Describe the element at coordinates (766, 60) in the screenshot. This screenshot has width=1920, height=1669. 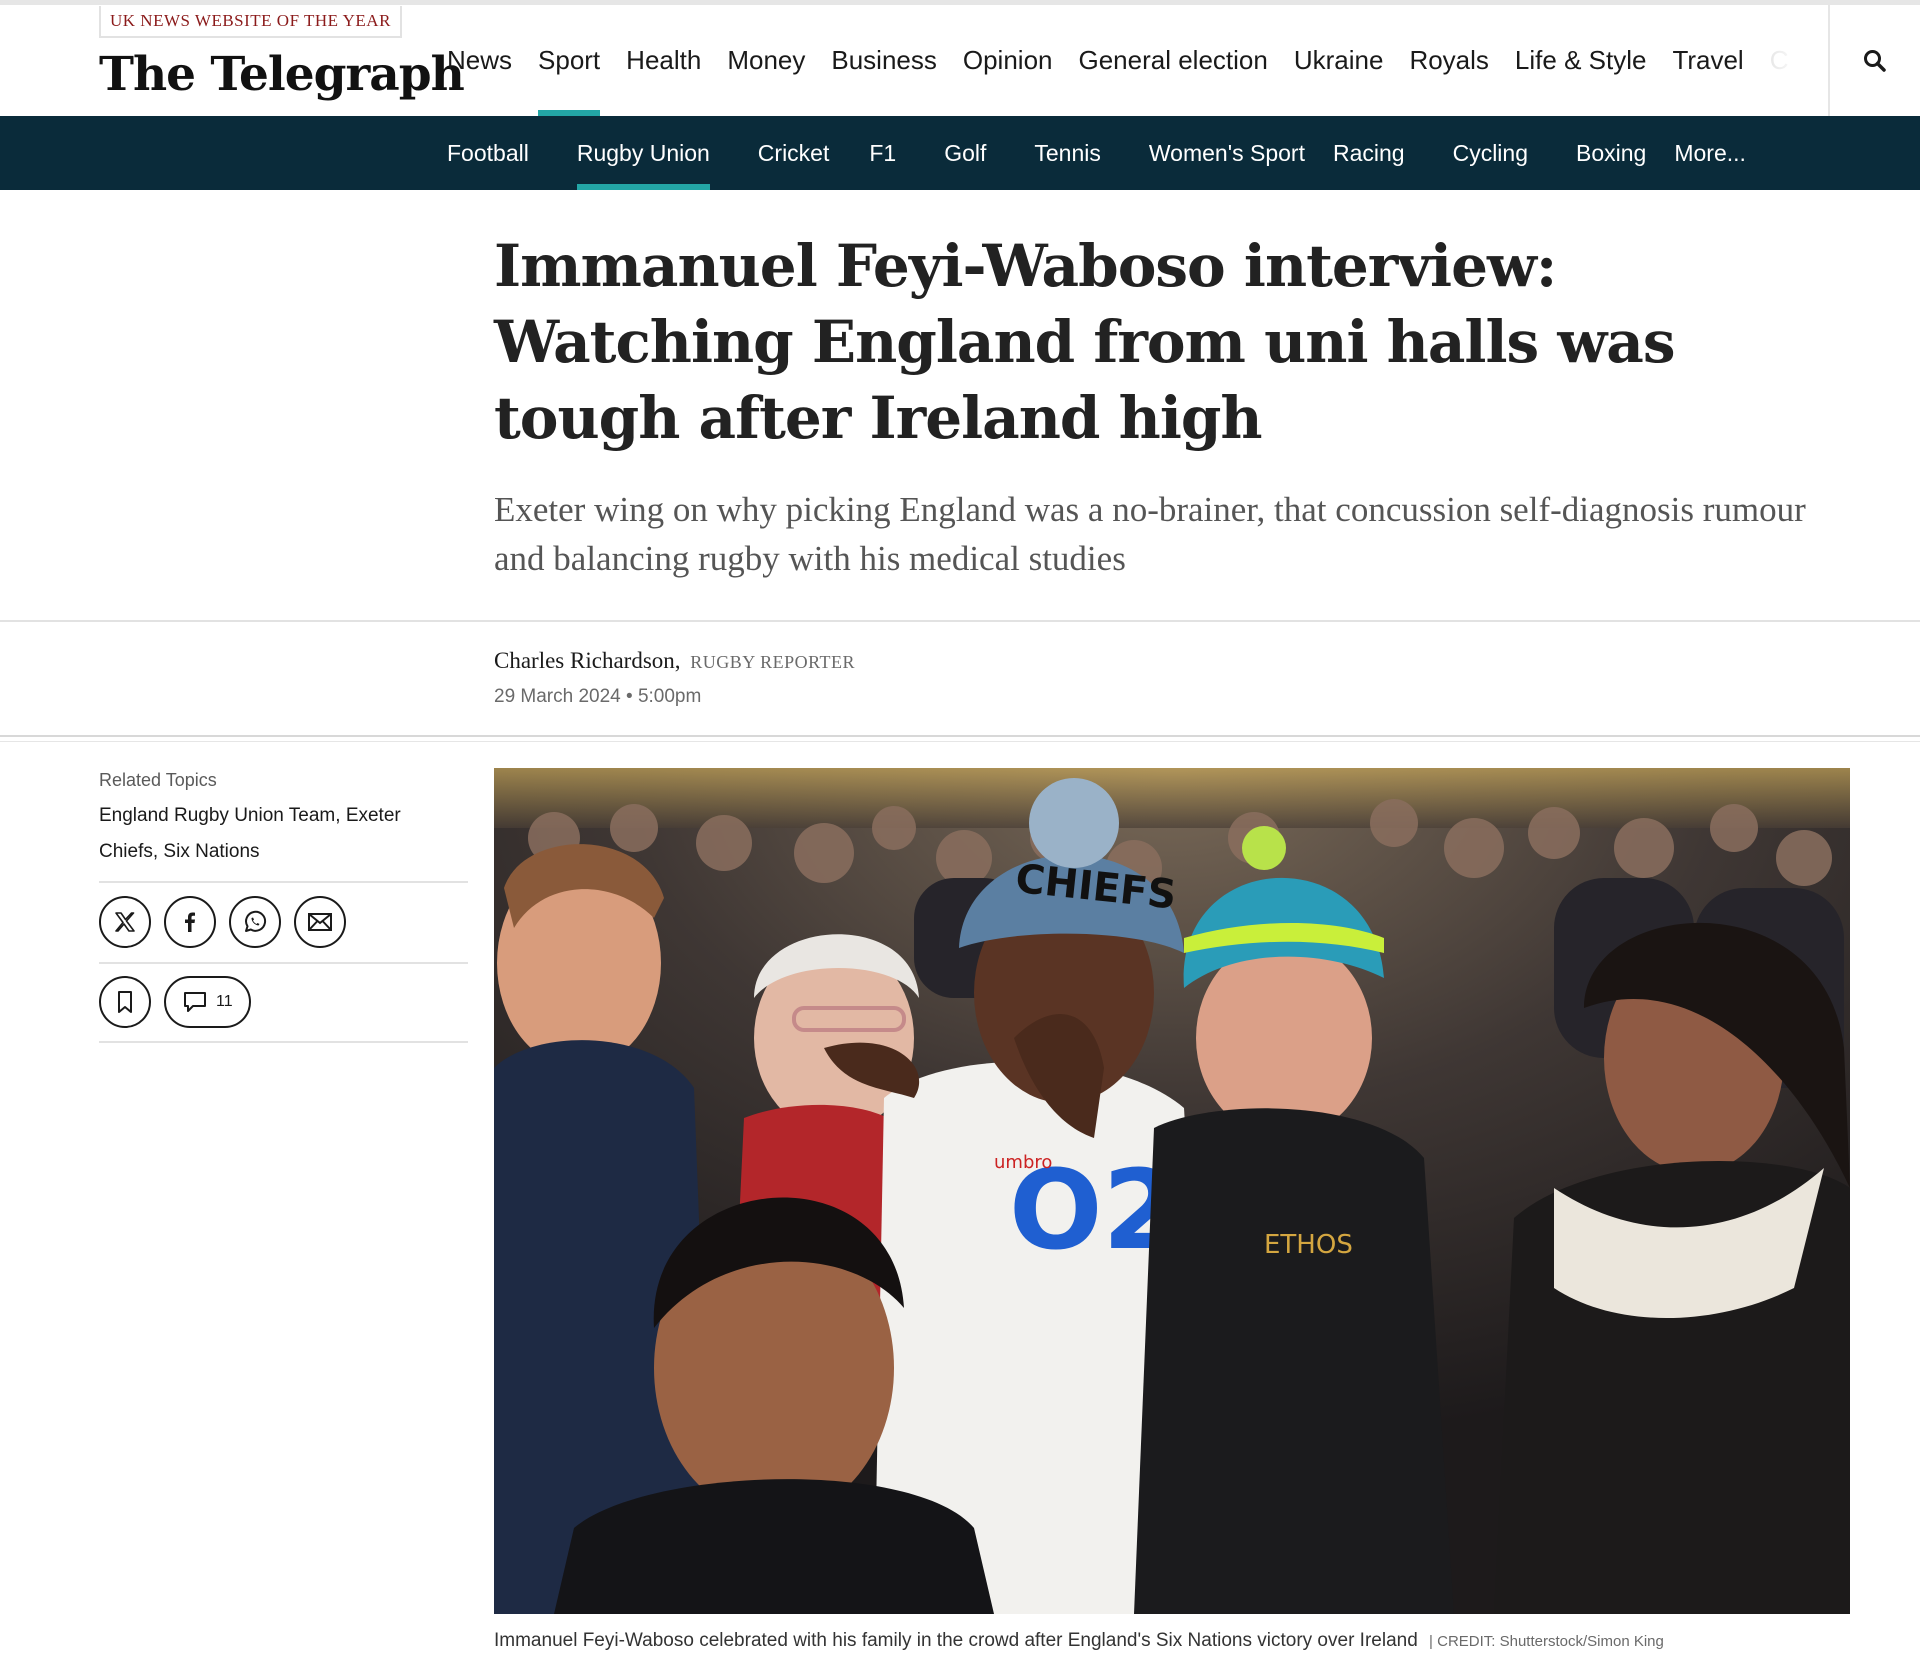
I see `nav-item-money: Money` at that location.